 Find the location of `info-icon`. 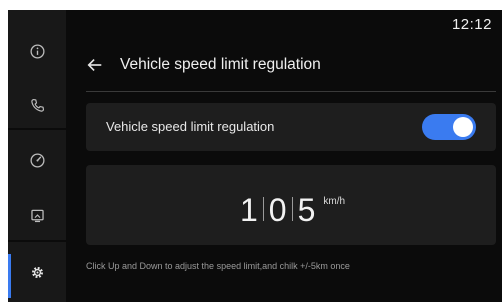

info-icon is located at coordinates (37, 51).